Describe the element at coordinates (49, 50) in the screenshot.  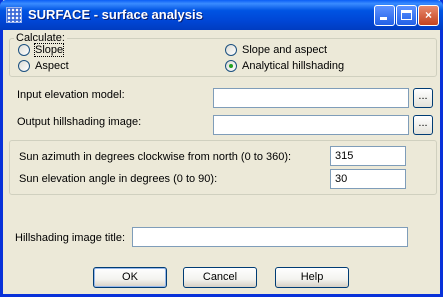
I see `radio-slope-label: Slope` at that location.